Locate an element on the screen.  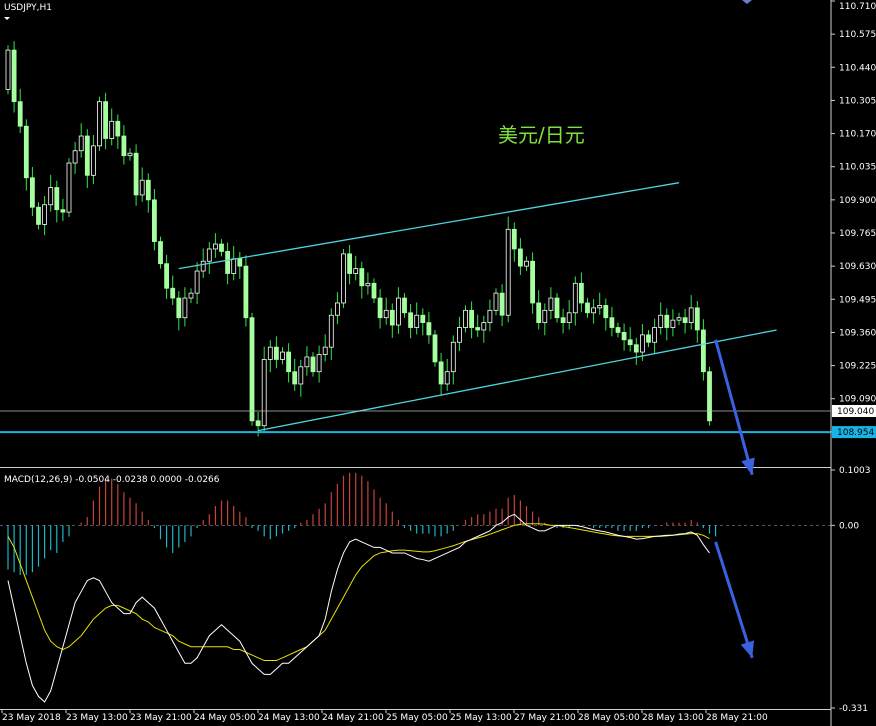
price-tick-label: 110.710 is located at coordinates (857, 7).